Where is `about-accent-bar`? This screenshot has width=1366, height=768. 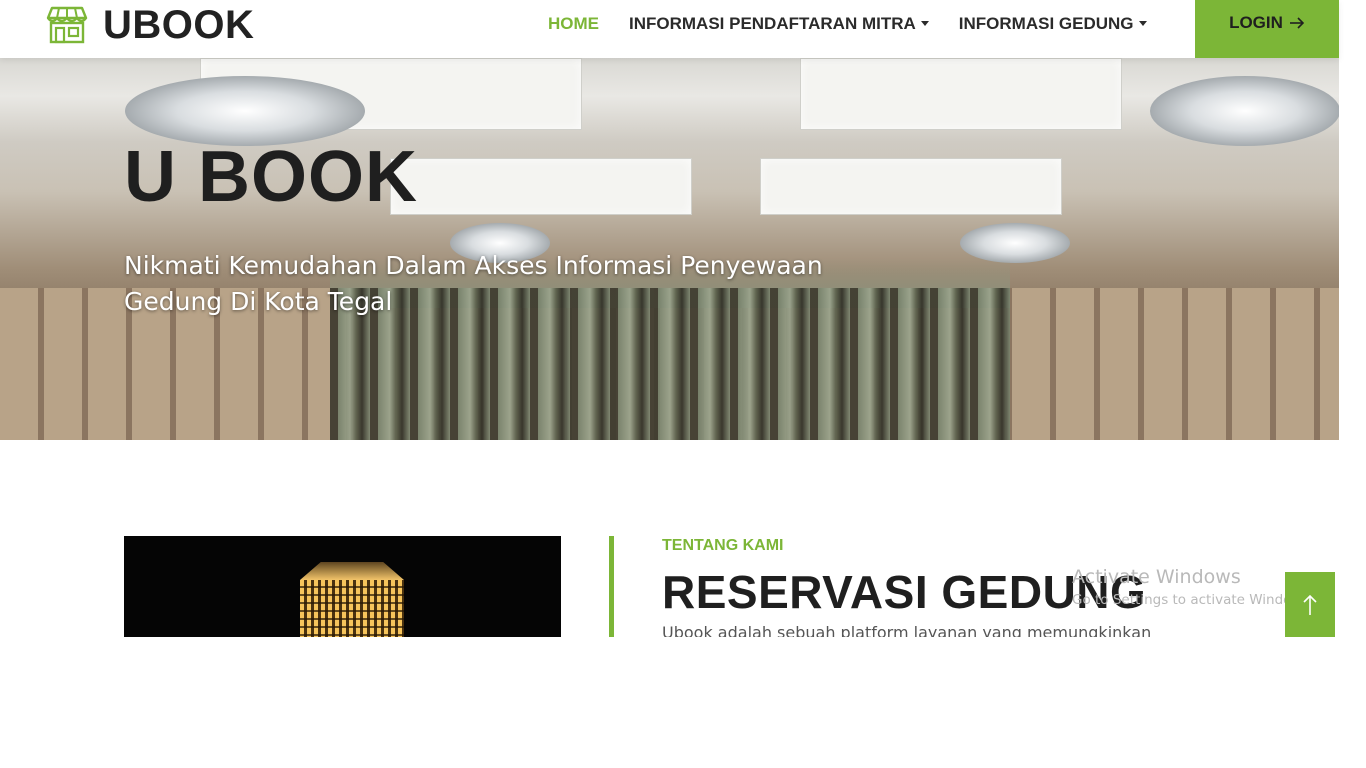 about-accent-bar is located at coordinates (611, 586).